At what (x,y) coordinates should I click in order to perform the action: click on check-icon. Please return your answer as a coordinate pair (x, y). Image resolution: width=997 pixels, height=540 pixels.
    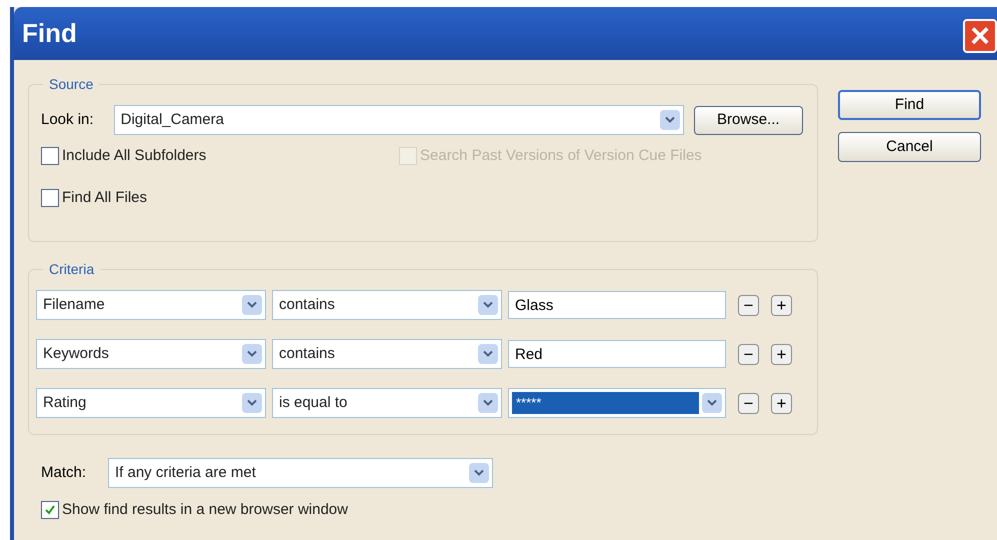
    Looking at the image, I should click on (50, 510).